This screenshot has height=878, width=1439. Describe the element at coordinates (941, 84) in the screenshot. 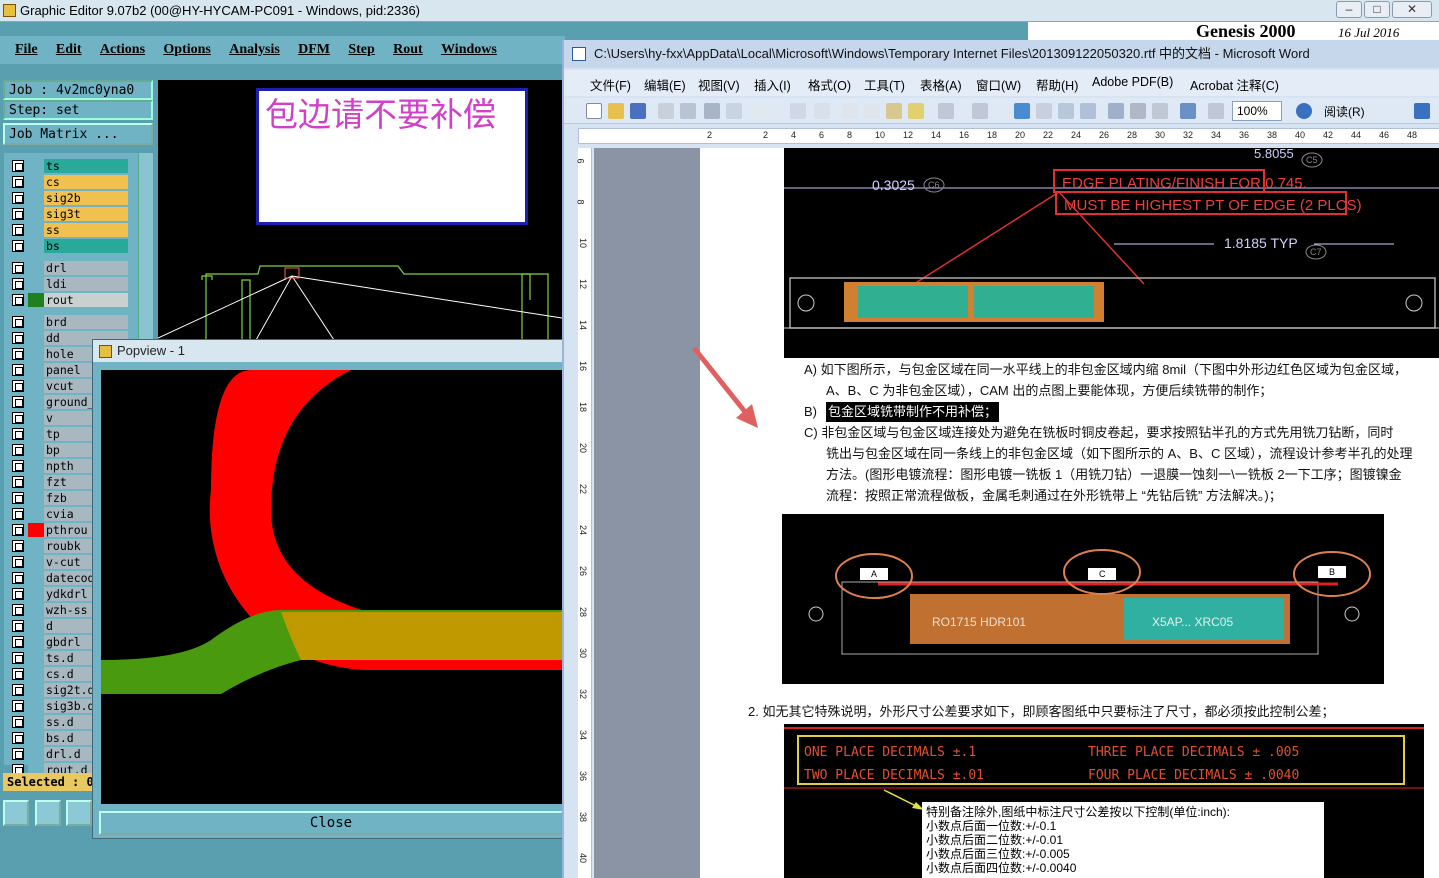

I see `word-menu-table: 表格(A)` at that location.